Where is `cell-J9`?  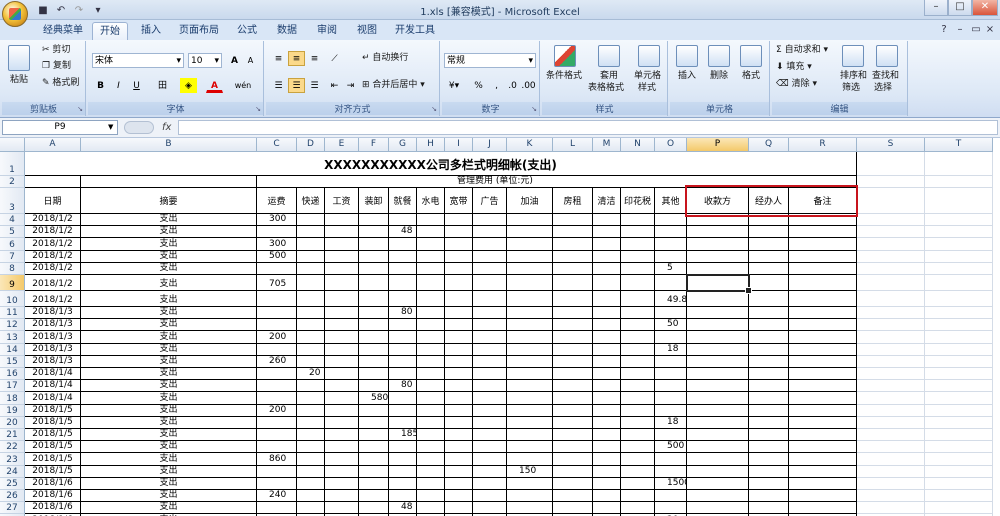
cell-J9 is located at coordinates (490, 283).